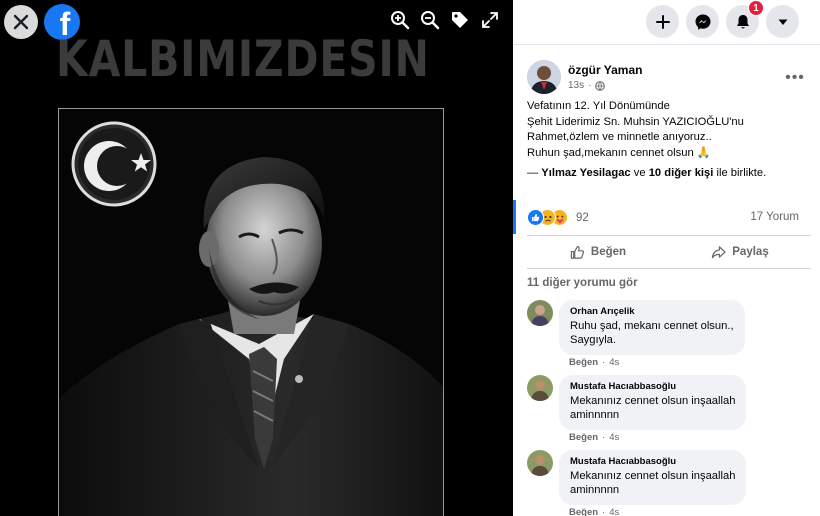 The width and height of the screenshot is (820, 516). Describe the element at coordinates (598, 106) in the screenshot. I see `post-text-line: Vefatının 12. Yıl Dönümünde` at that location.